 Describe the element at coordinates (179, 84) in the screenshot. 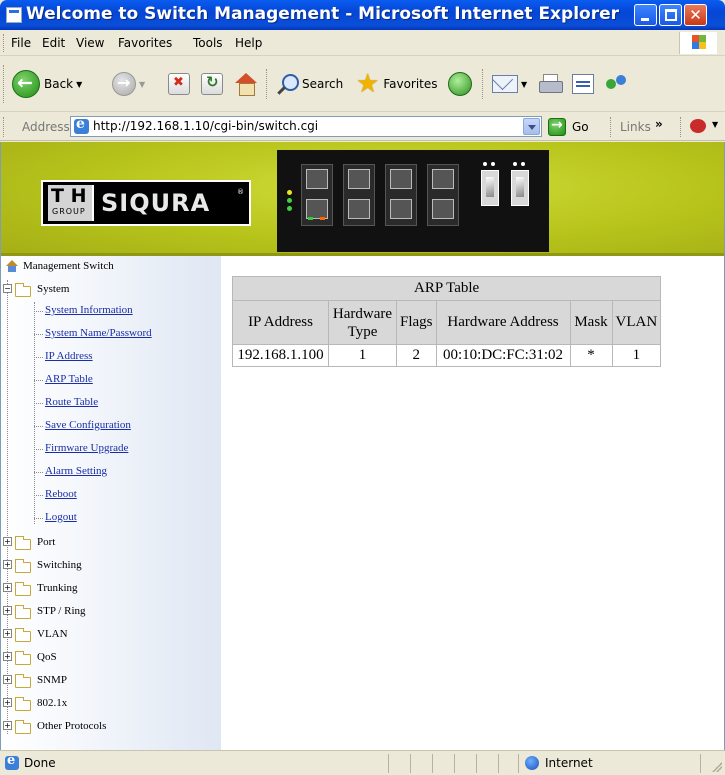

I see `stop-button` at that location.